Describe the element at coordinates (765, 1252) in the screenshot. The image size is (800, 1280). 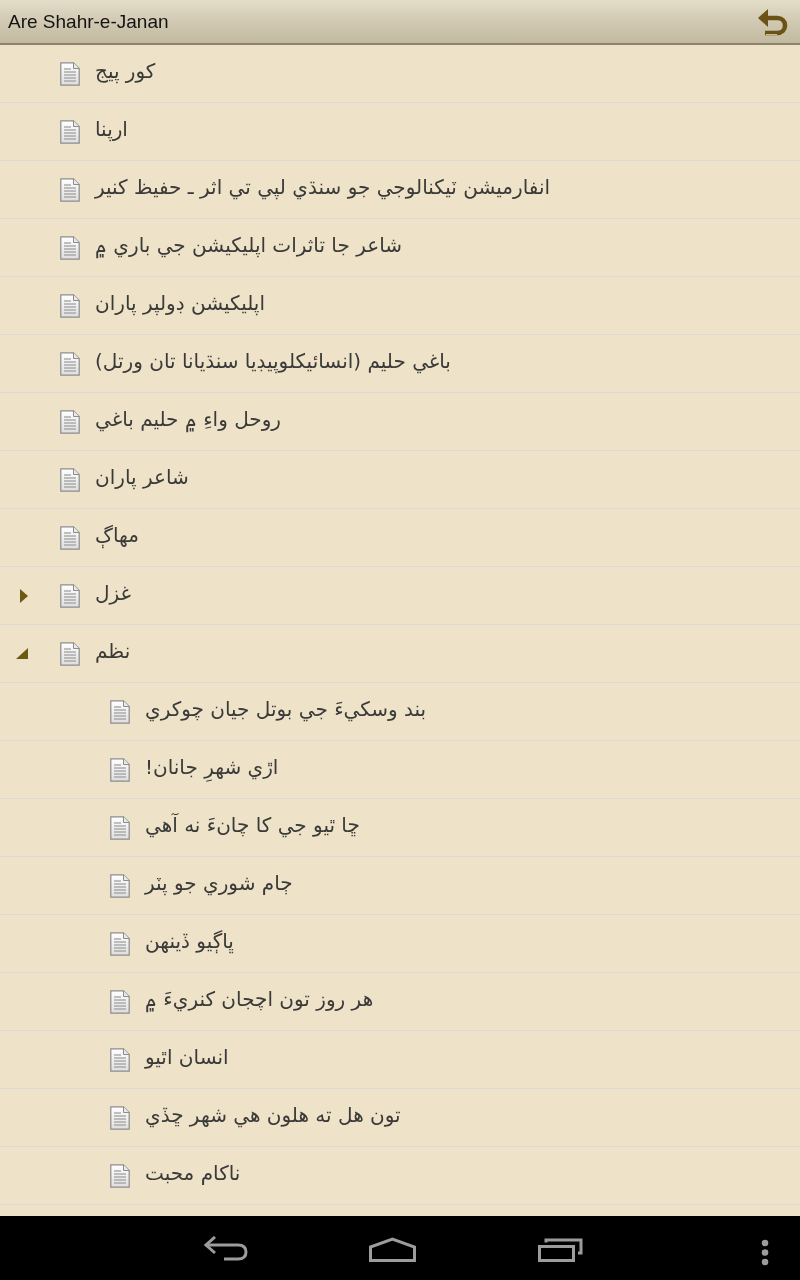
I see `more-options-icon` at that location.